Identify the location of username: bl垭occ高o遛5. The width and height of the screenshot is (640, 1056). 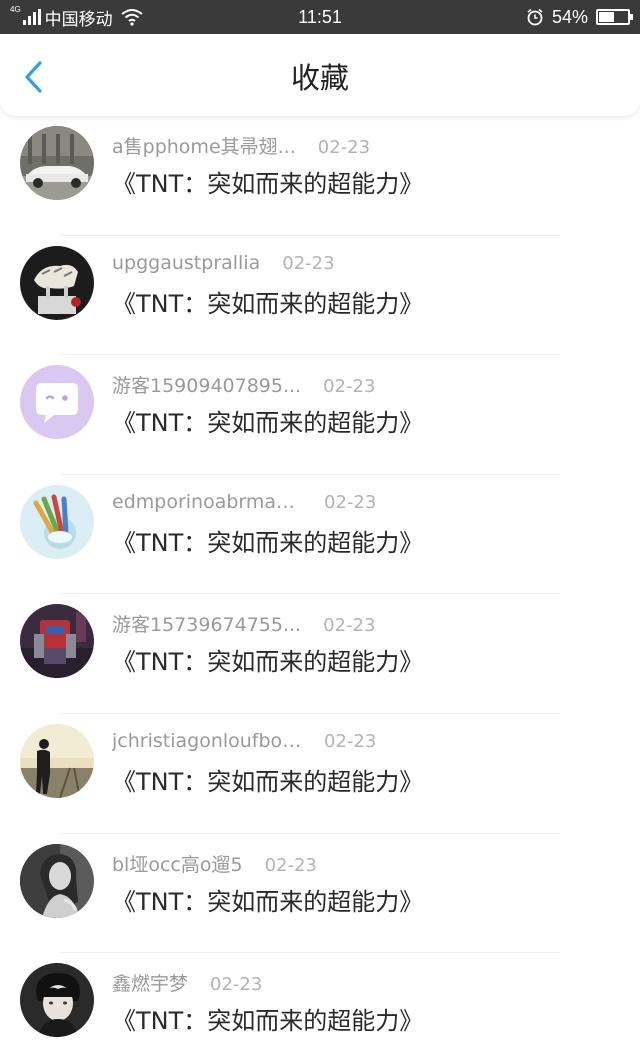
(177, 863).